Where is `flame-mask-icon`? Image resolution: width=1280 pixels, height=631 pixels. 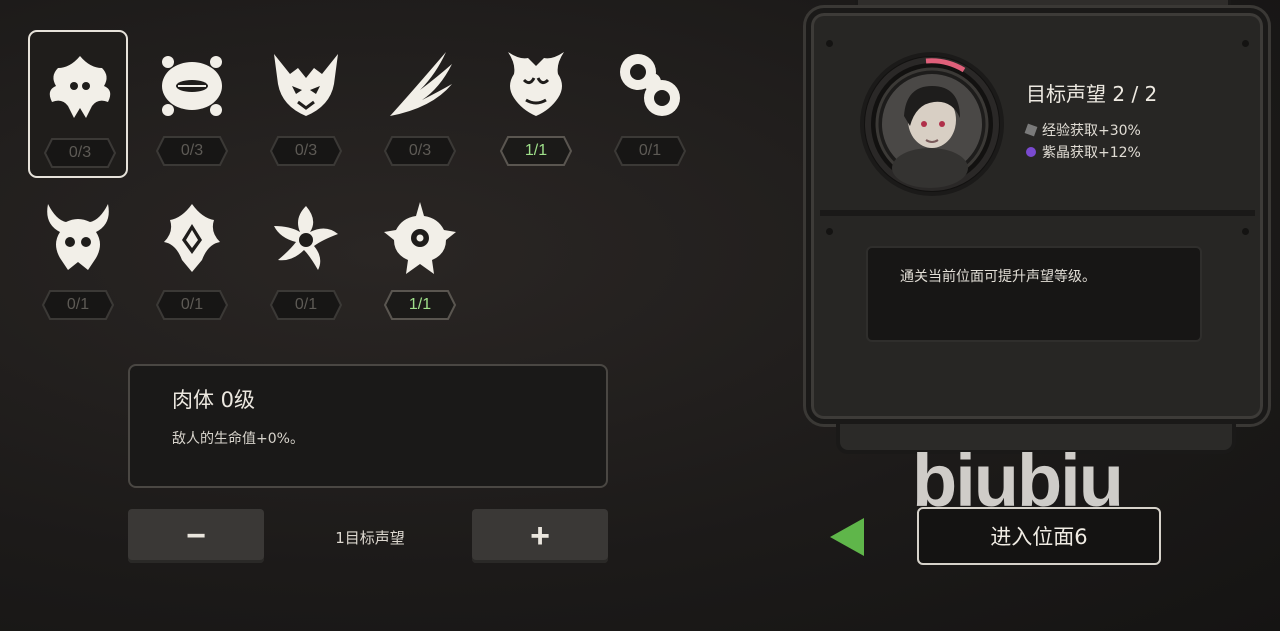 flame-mask-icon is located at coordinates (536, 84).